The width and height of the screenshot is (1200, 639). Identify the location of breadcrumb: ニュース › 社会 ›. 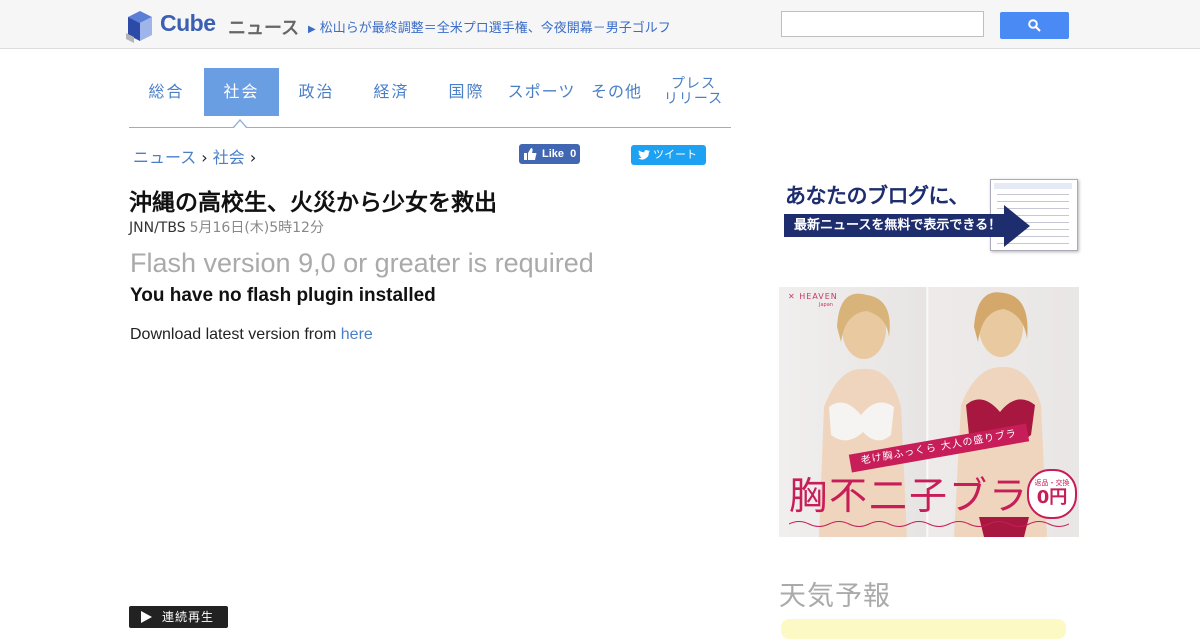
(194, 156).